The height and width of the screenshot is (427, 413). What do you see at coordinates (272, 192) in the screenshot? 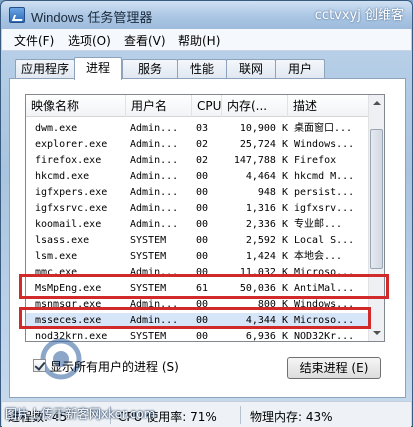
I see `process-memory-cell: 948 K` at bounding box center [272, 192].